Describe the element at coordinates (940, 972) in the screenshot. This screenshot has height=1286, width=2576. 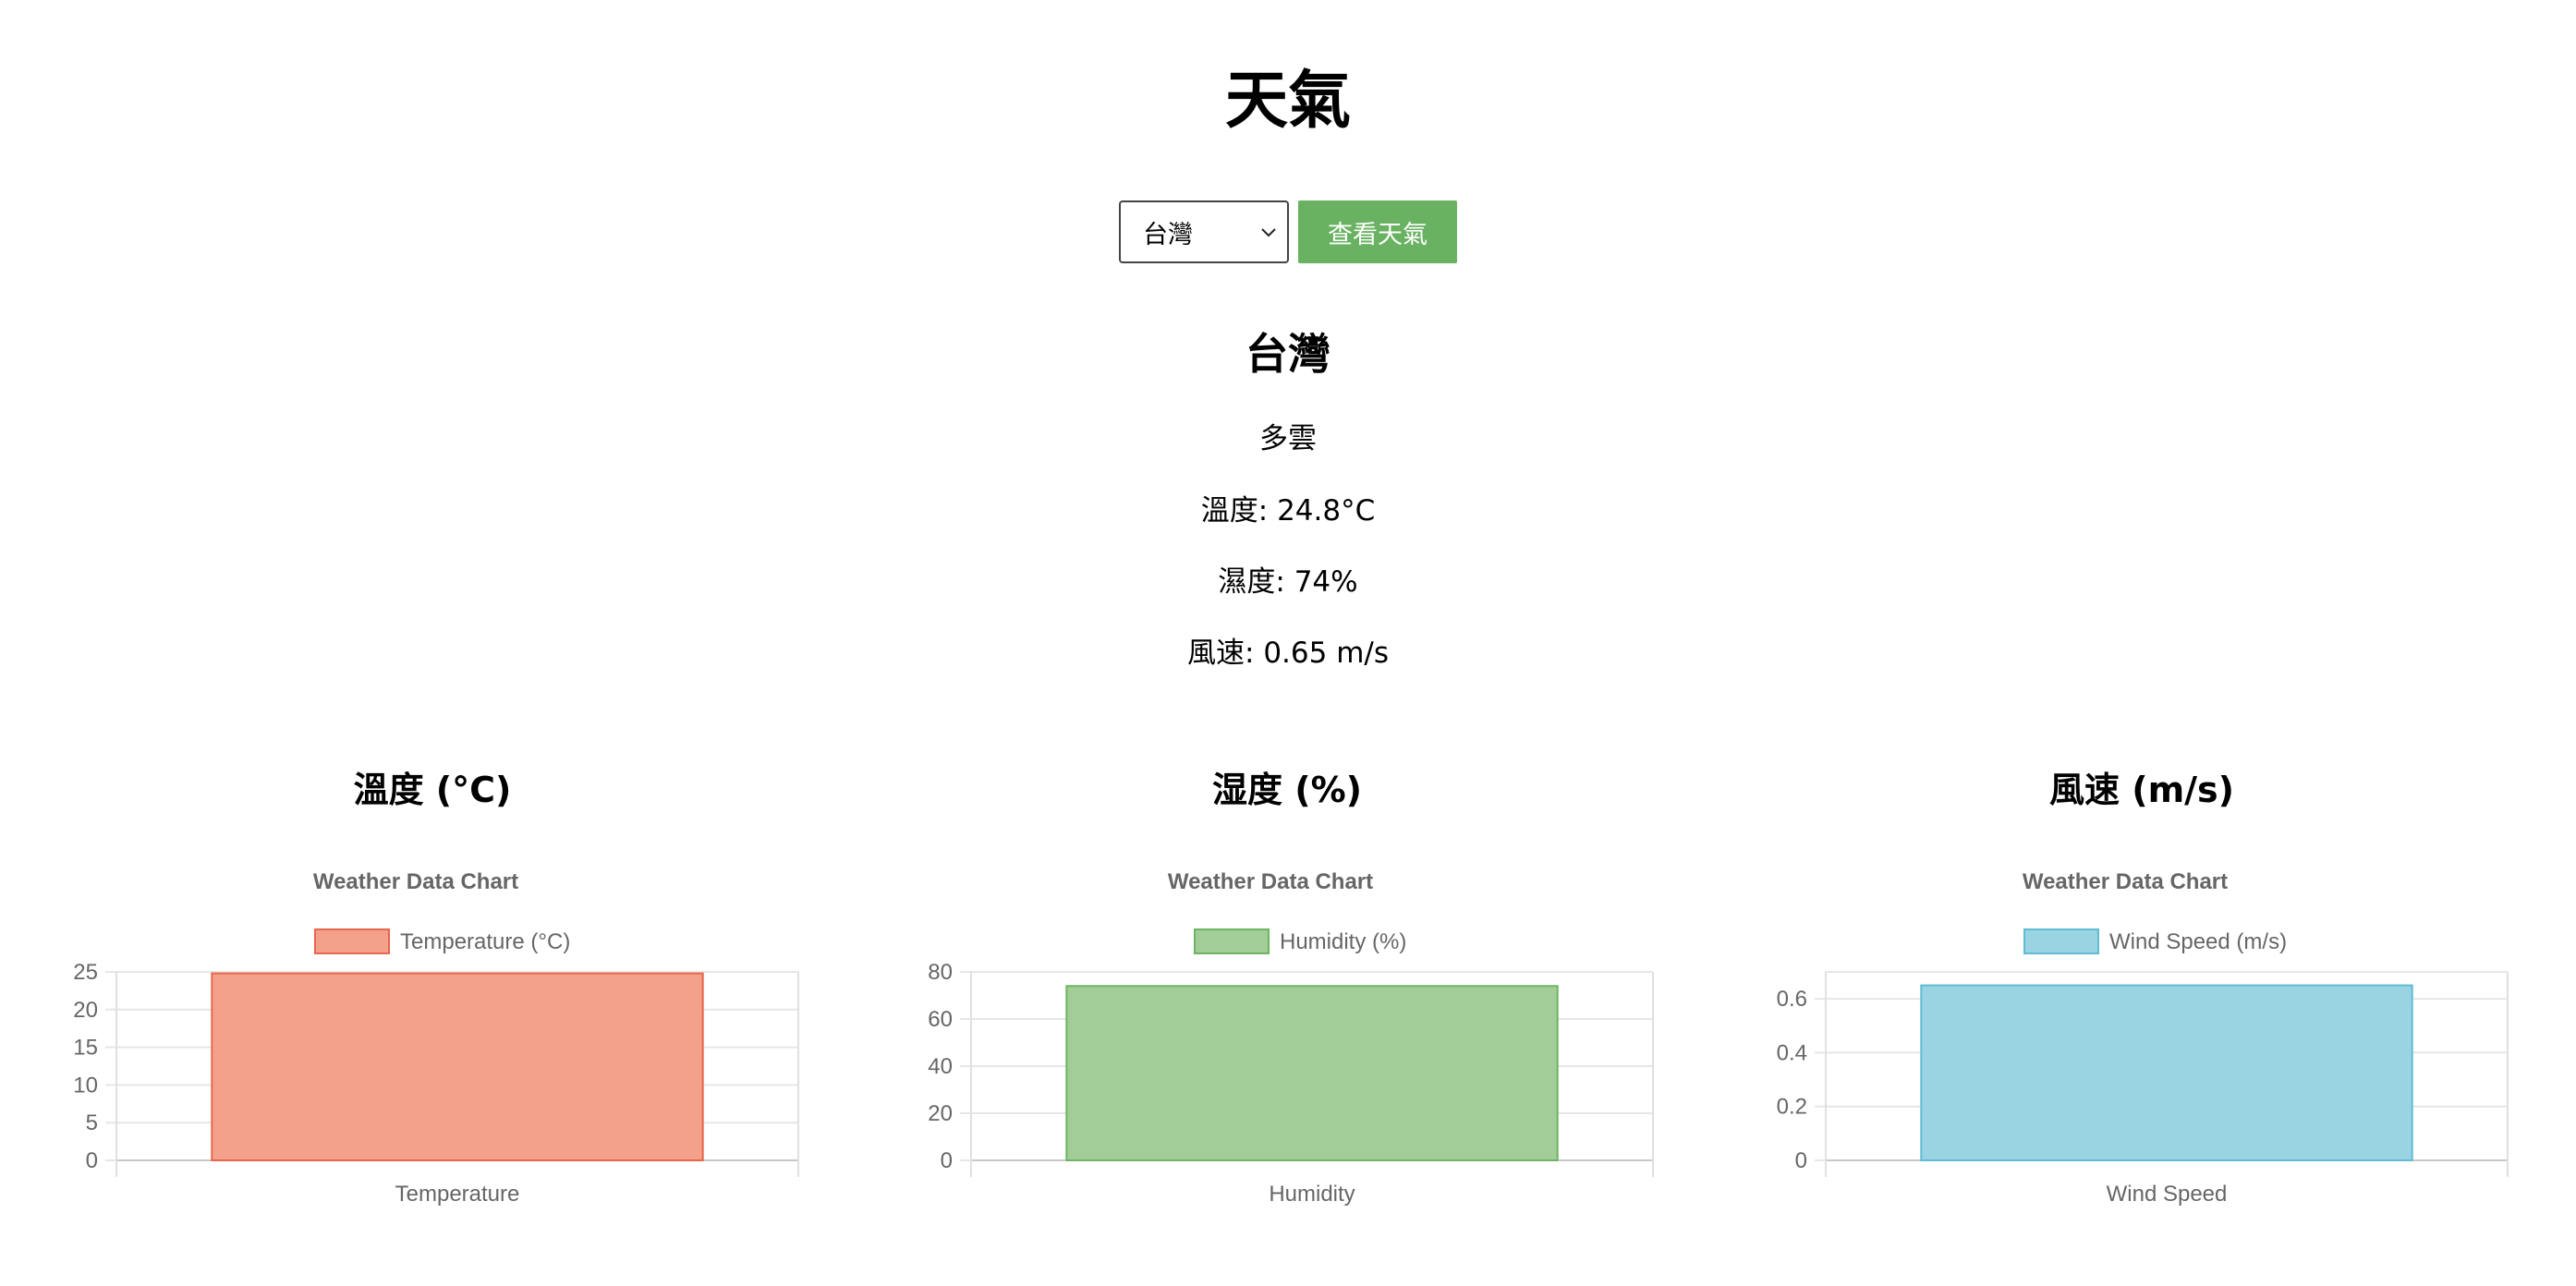
I see `y-tick-label: 80` at that location.